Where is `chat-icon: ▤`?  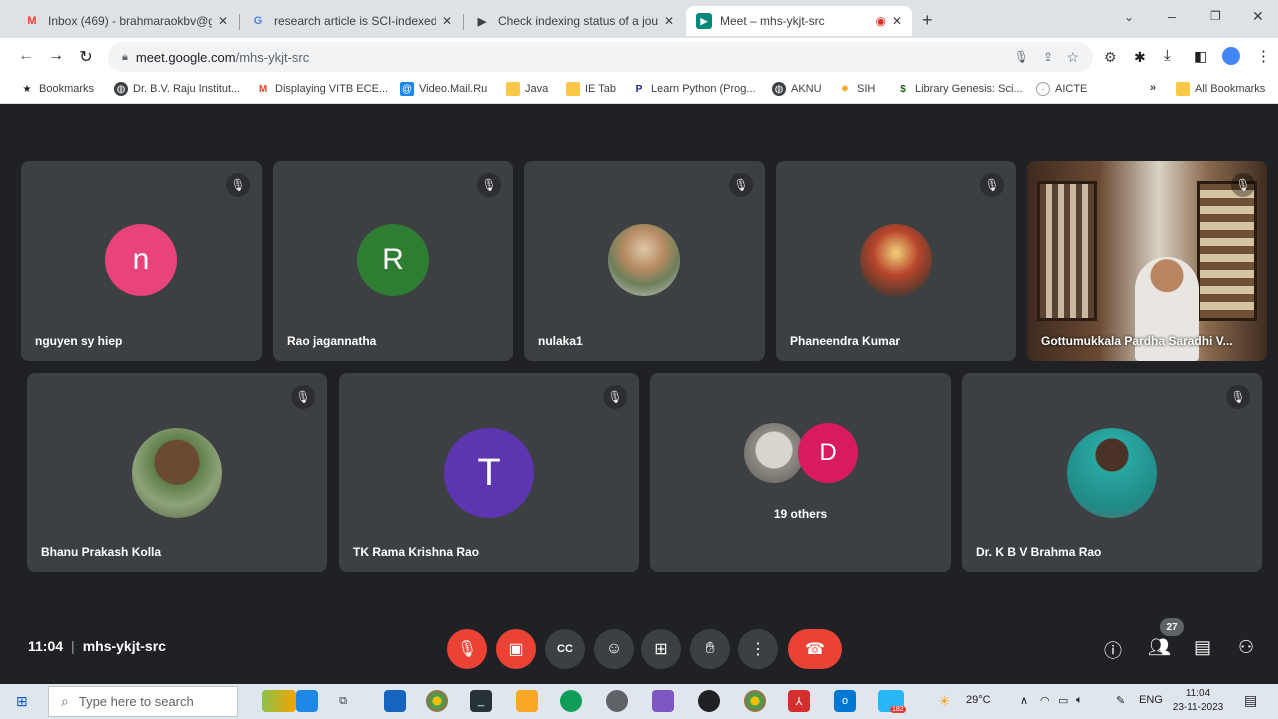
chat-icon: ▤ is located at coordinates (1202, 647).